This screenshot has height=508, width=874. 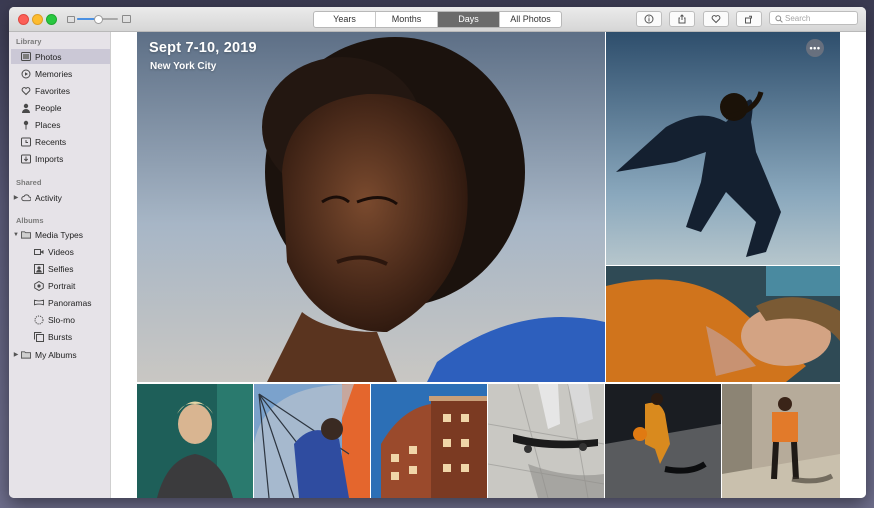 I want to click on woman-teal-photo-image, so click(x=195, y=441).